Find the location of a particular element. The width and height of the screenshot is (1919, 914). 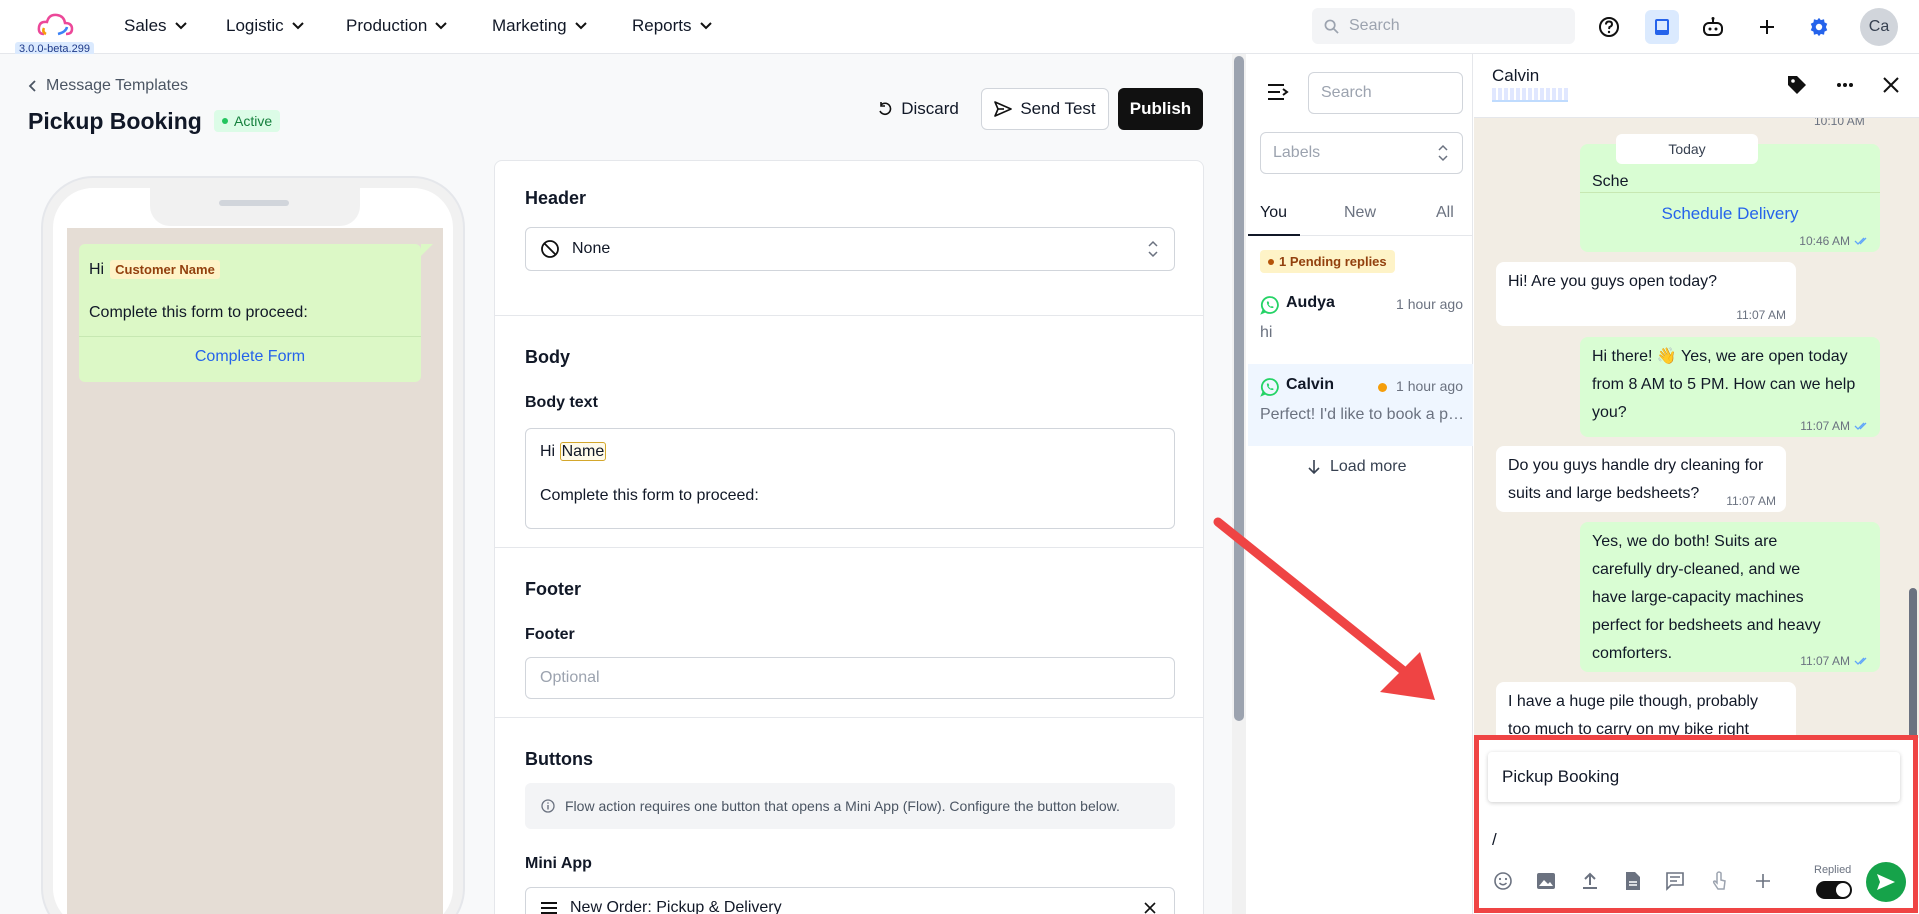

nav-production: Production is located at coordinates (396, 26).